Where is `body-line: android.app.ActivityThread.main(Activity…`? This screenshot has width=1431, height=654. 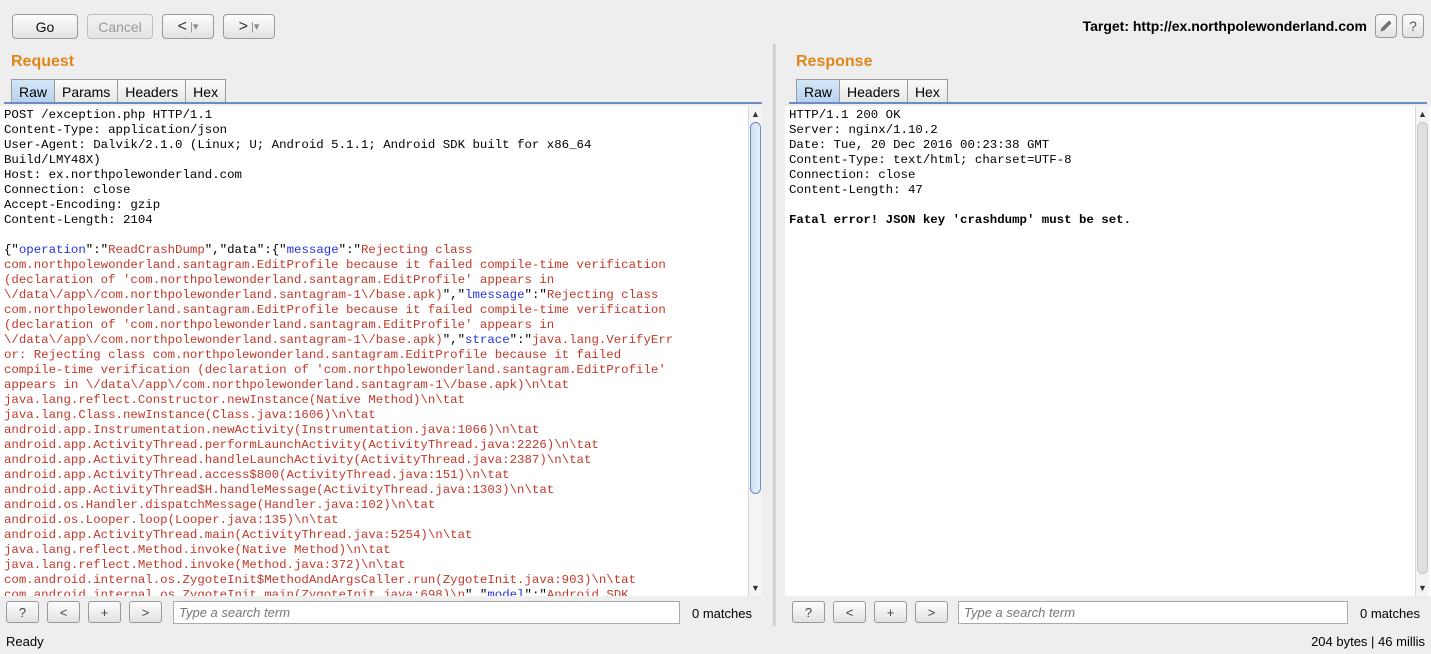
body-line: android.app.ActivityThread.main(Activity… is located at coordinates (238, 535).